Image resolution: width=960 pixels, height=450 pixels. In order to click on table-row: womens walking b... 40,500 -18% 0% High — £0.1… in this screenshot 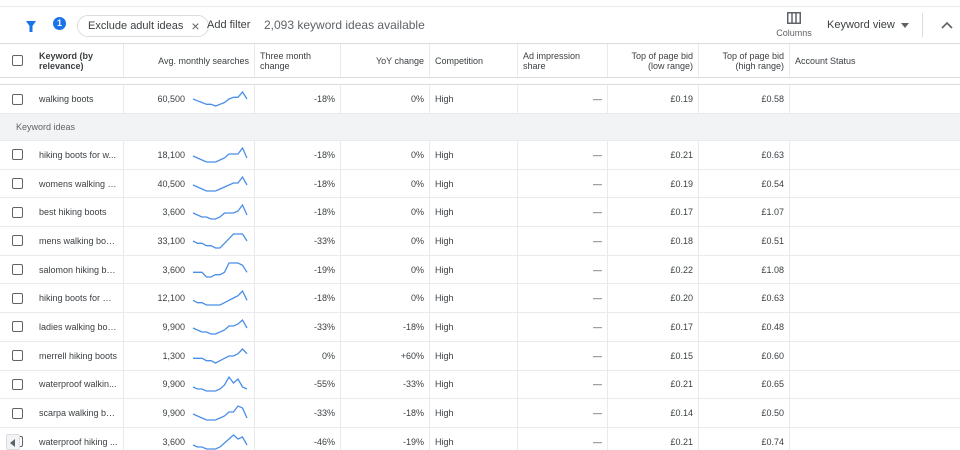, I will do `click(480, 184)`.